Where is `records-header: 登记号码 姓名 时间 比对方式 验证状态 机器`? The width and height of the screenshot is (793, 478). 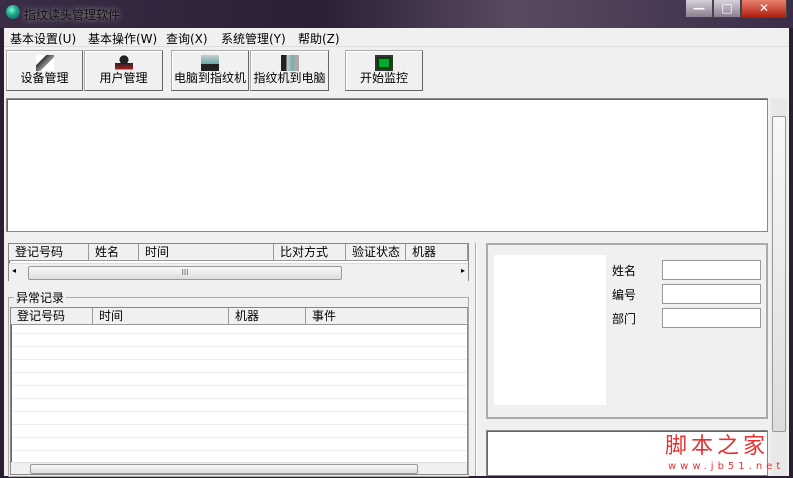
records-header: 登记号码 姓名 时间 比对方式 验证状态 机器 is located at coordinates (238, 252).